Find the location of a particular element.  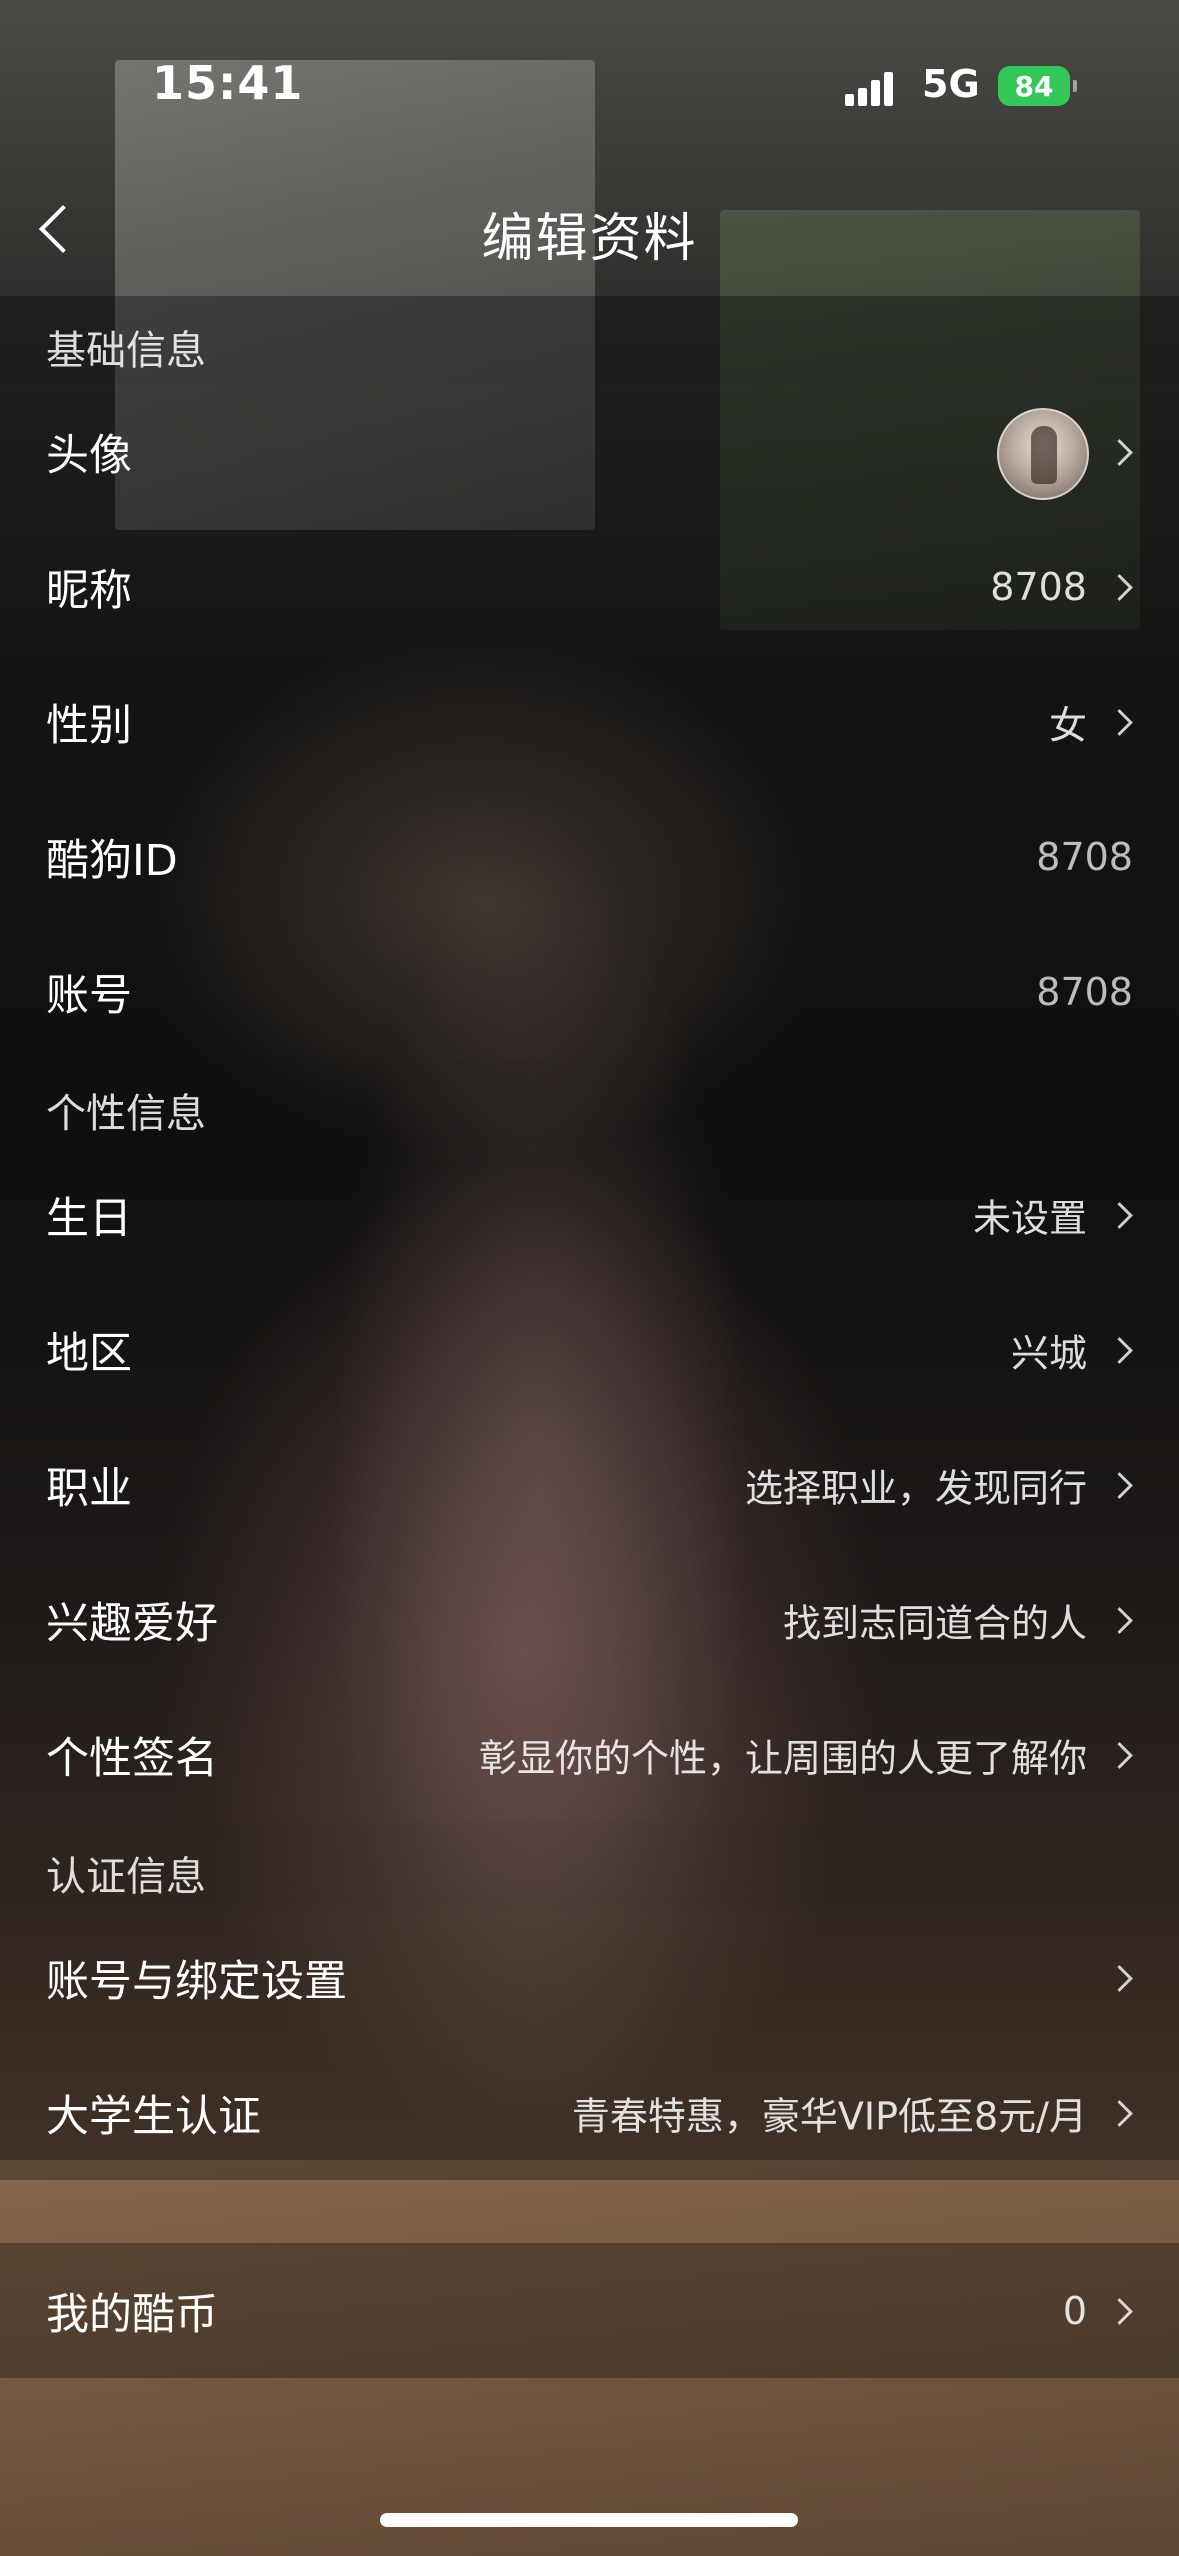

row-student-verification: 大学生认证 青春特惠，豪华VIP低至8元/月 is located at coordinates (589, 2112).